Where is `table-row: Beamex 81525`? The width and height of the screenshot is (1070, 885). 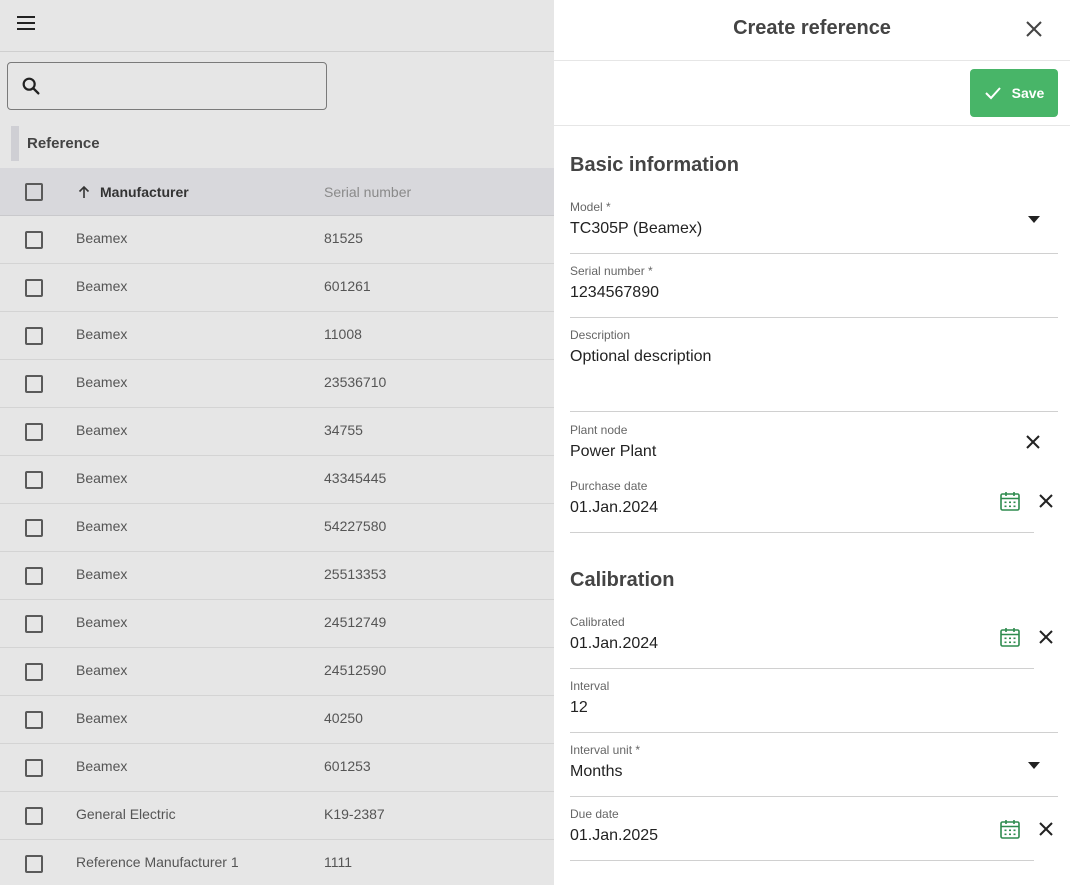 table-row: Beamex 81525 is located at coordinates (277, 240).